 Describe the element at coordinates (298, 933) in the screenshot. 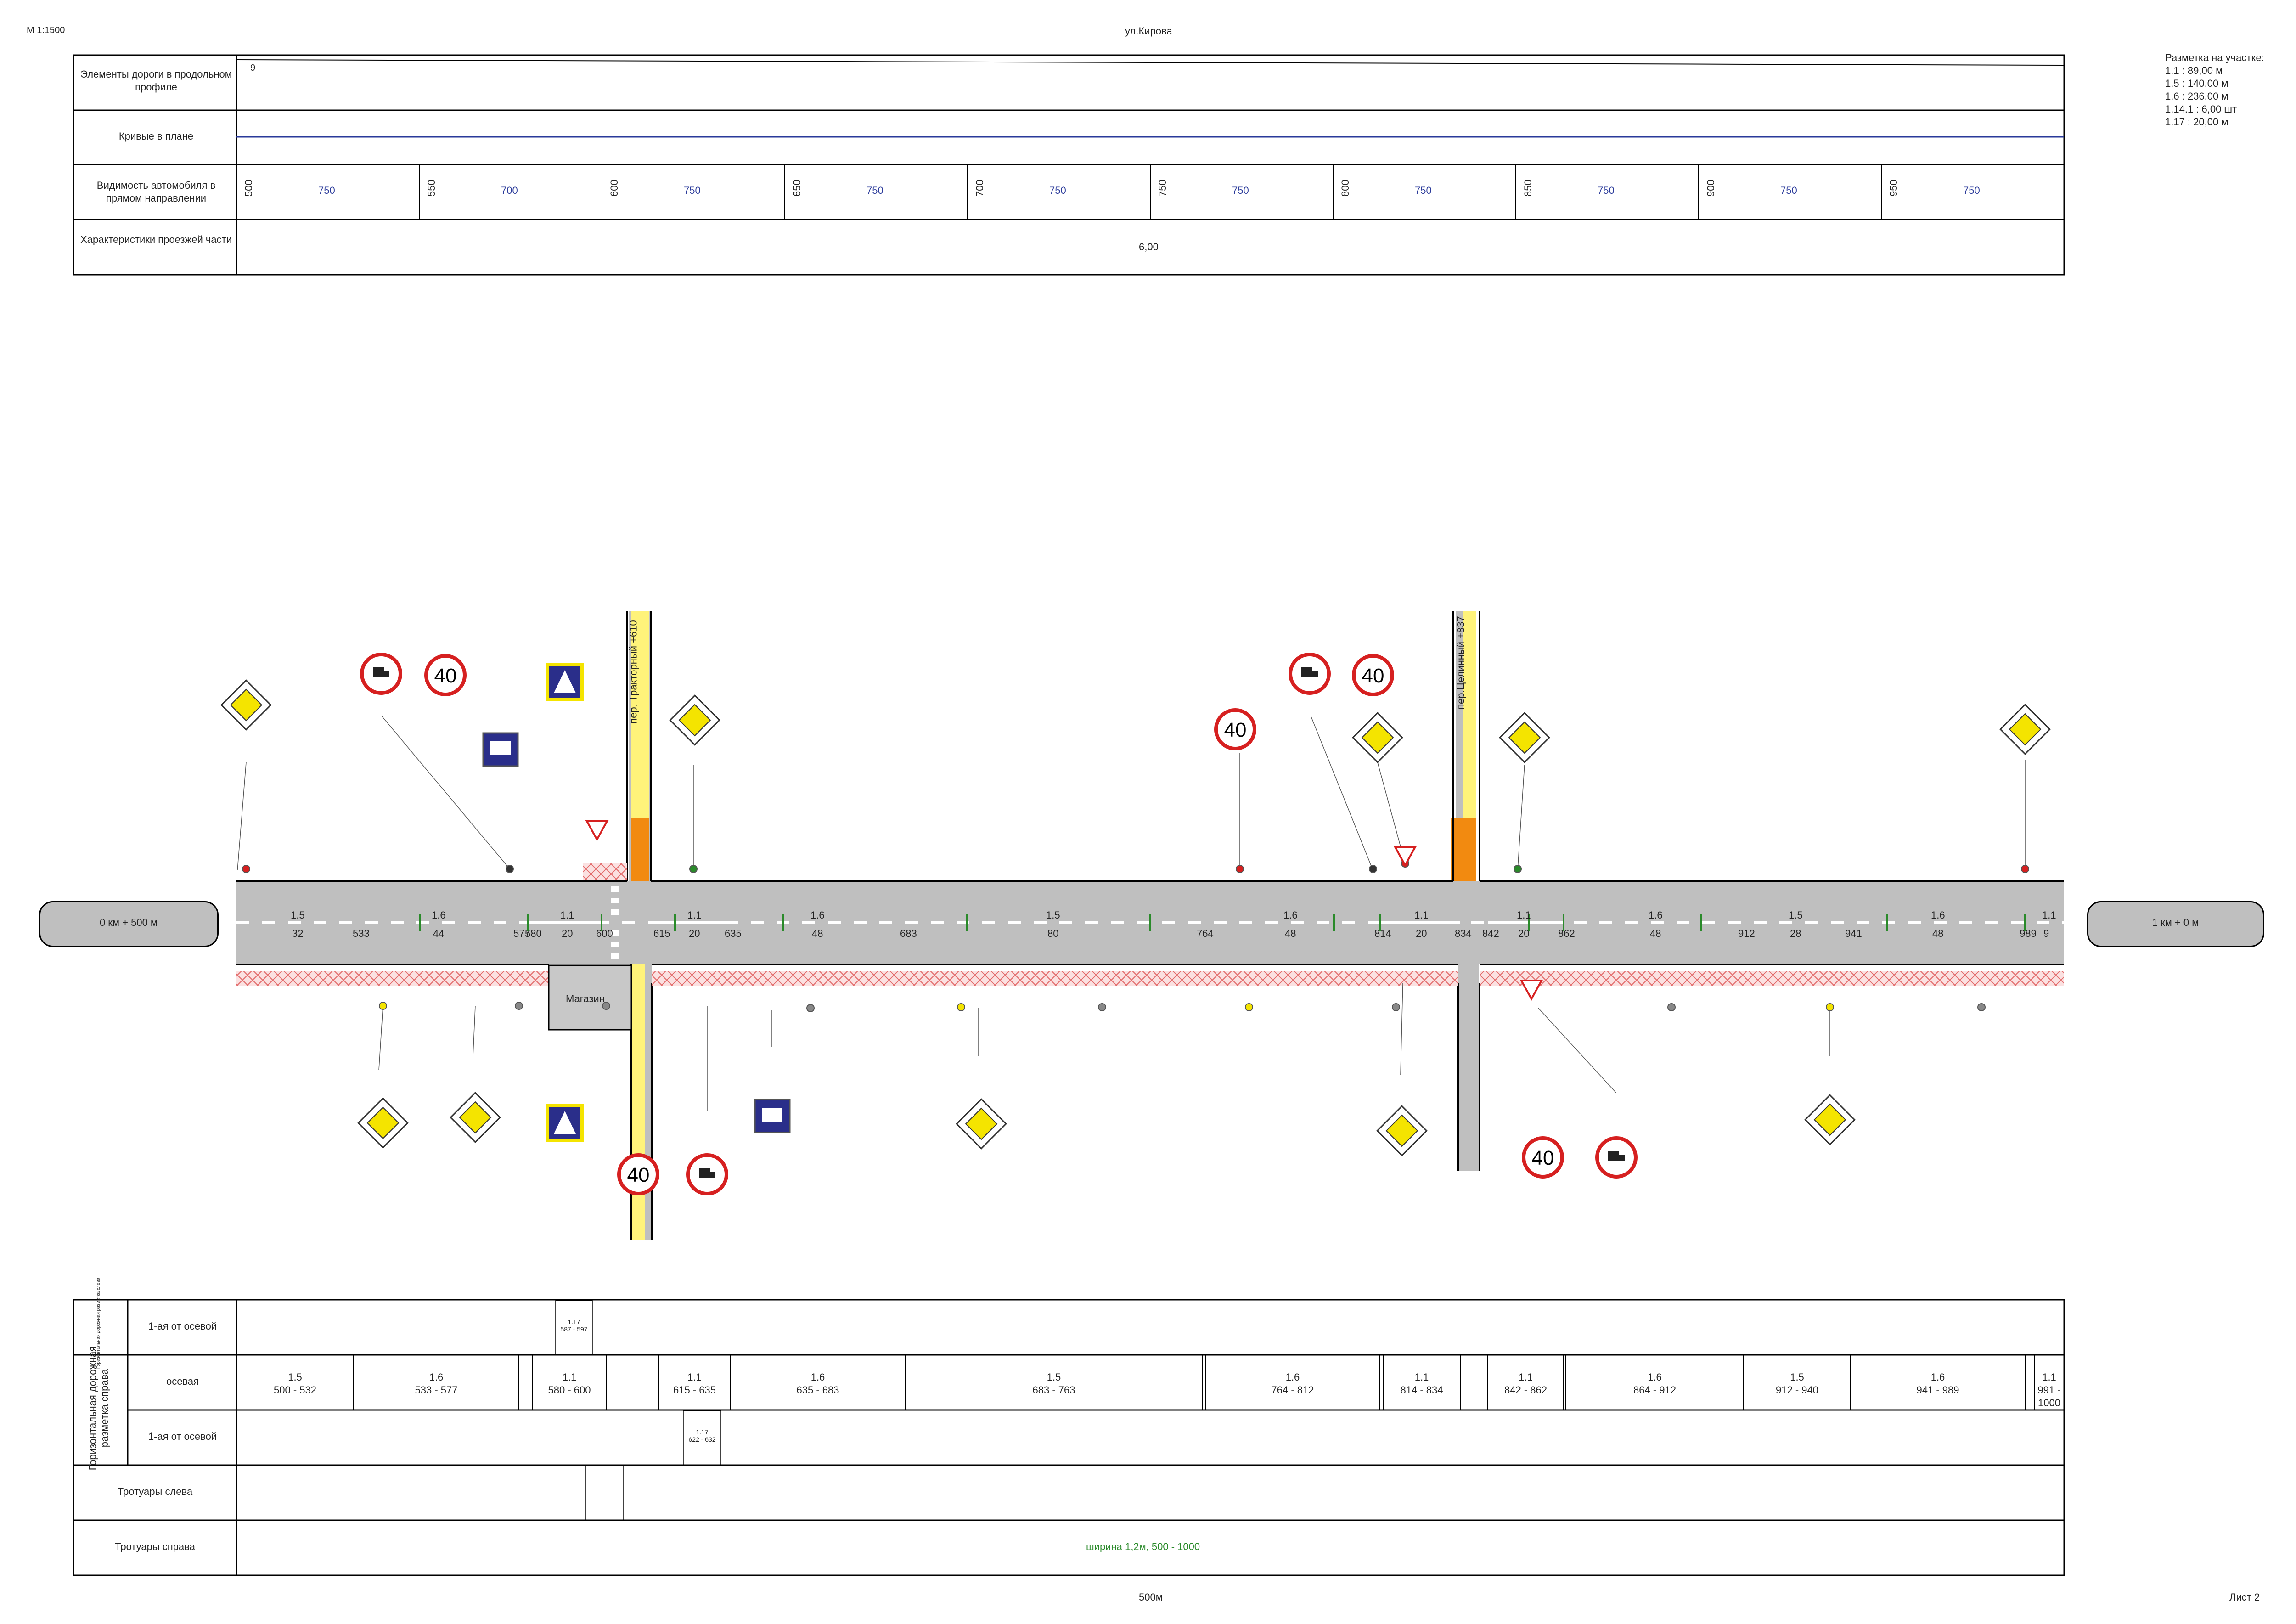

I see `marking-length: 32` at that location.